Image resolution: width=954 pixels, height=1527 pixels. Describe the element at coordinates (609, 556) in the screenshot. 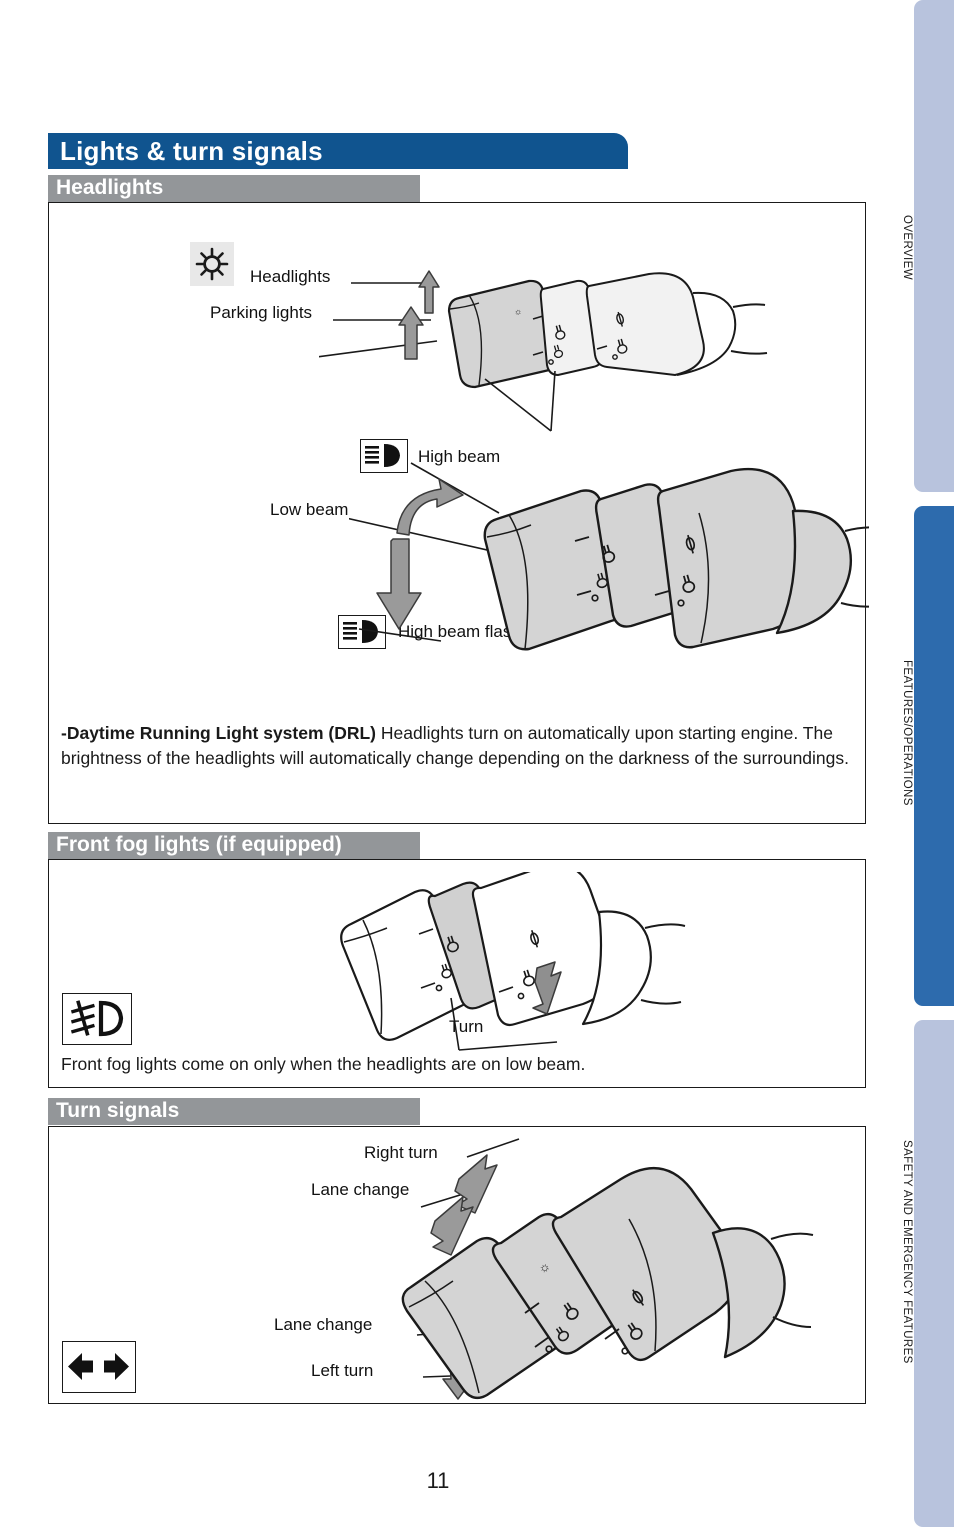

I see `headlight-stalk-diagram-bottom` at that location.